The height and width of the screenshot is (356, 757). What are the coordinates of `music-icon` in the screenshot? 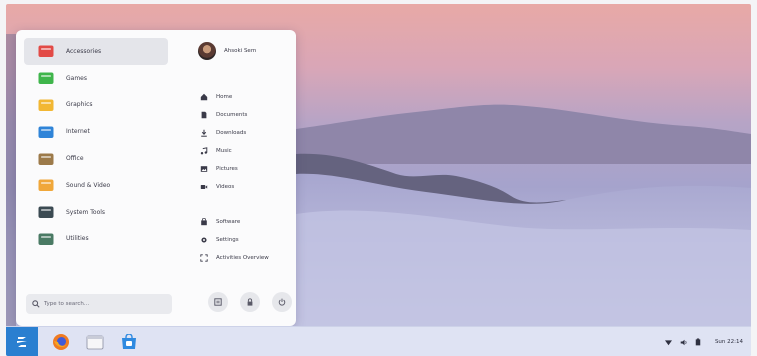 It's located at (204, 151).